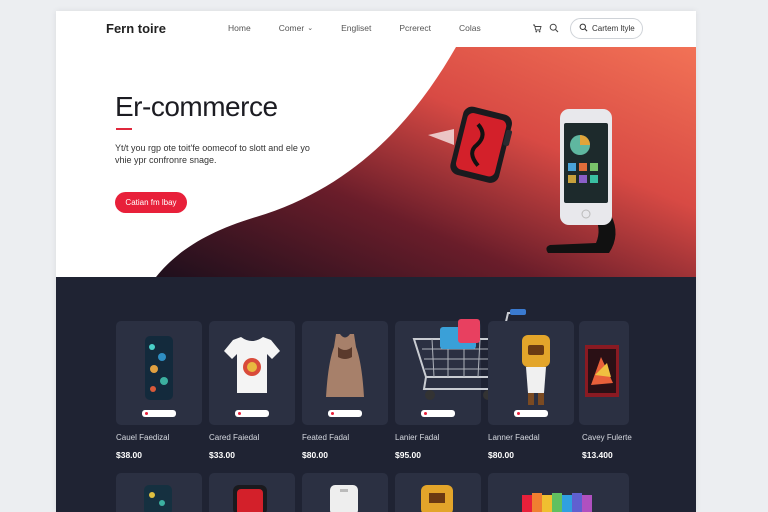  Describe the element at coordinates (613, 28) in the screenshot. I see `header-button-label: Cartem ltyle` at that location.